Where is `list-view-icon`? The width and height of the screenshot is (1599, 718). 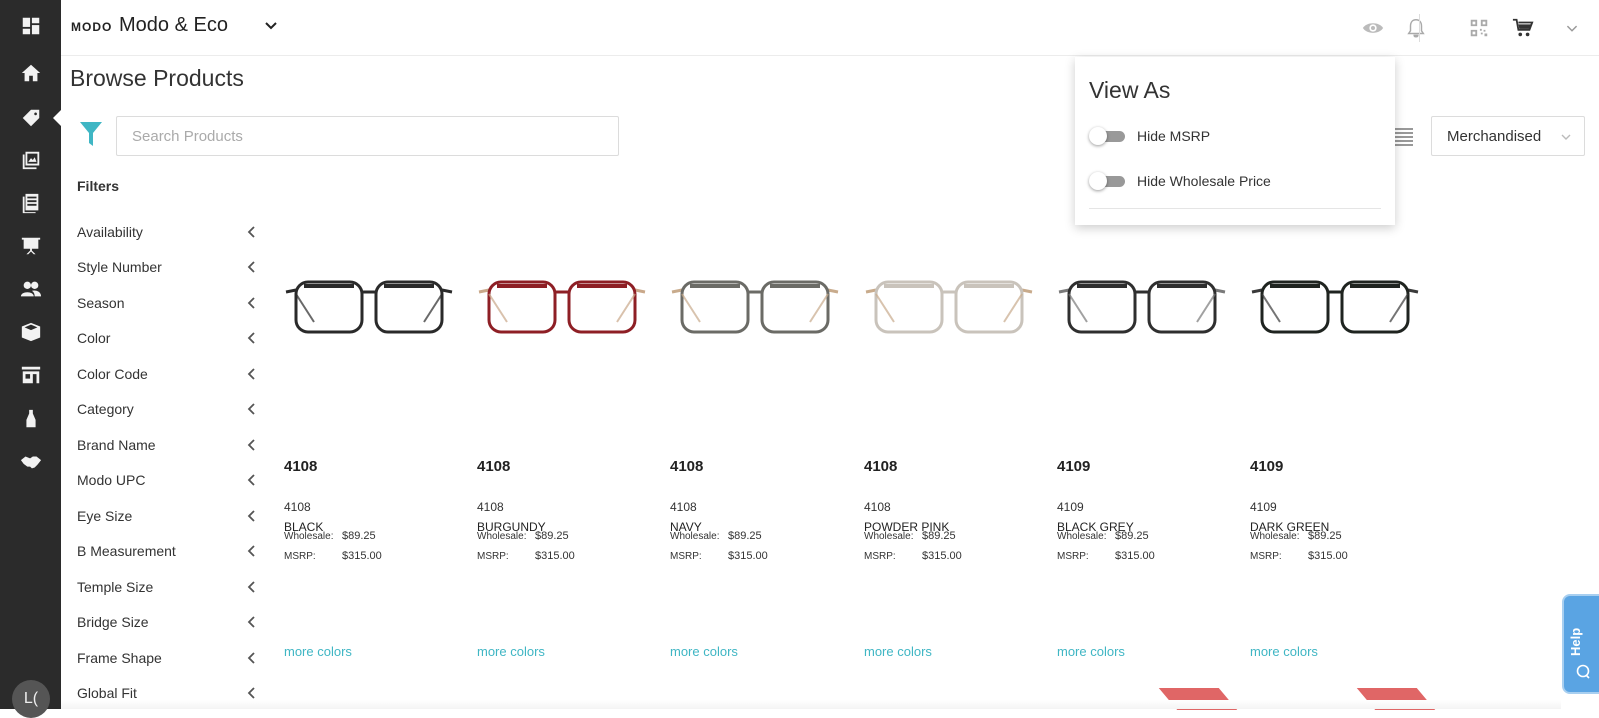
list-view-icon is located at coordinates (1403, 136).